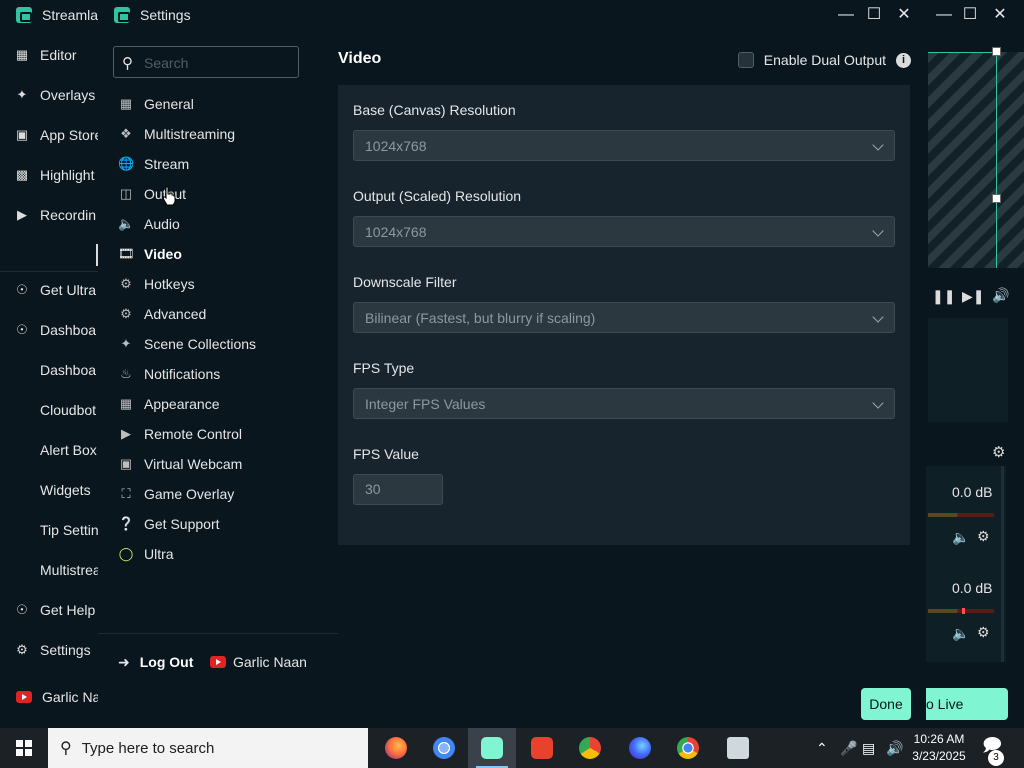  I want to click on mixer-1-volume-icon: 🔈, so click(960, 537).